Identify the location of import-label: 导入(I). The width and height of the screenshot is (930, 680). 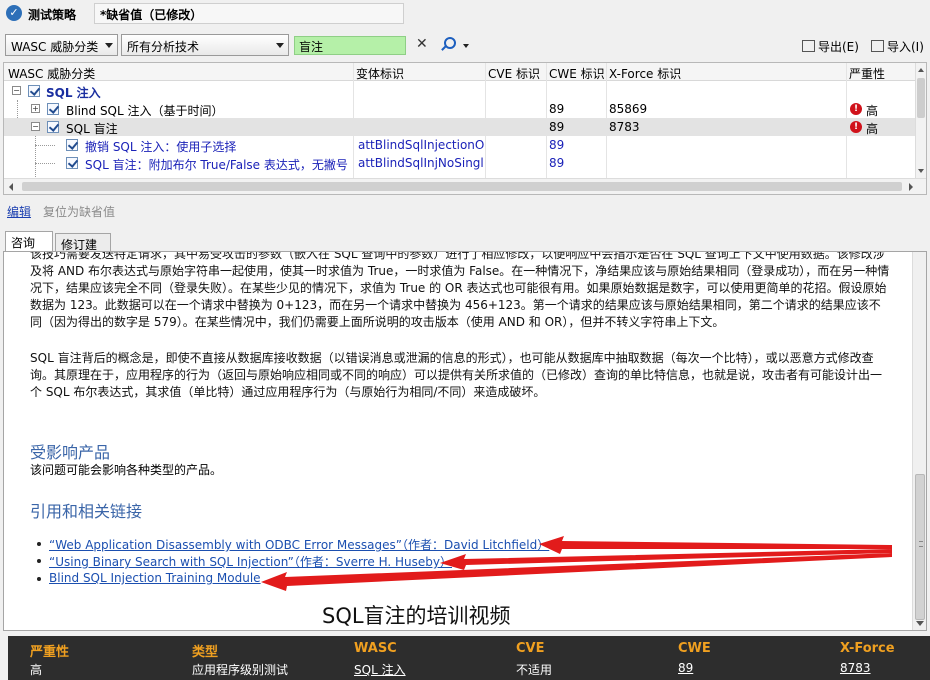
(905, 47).